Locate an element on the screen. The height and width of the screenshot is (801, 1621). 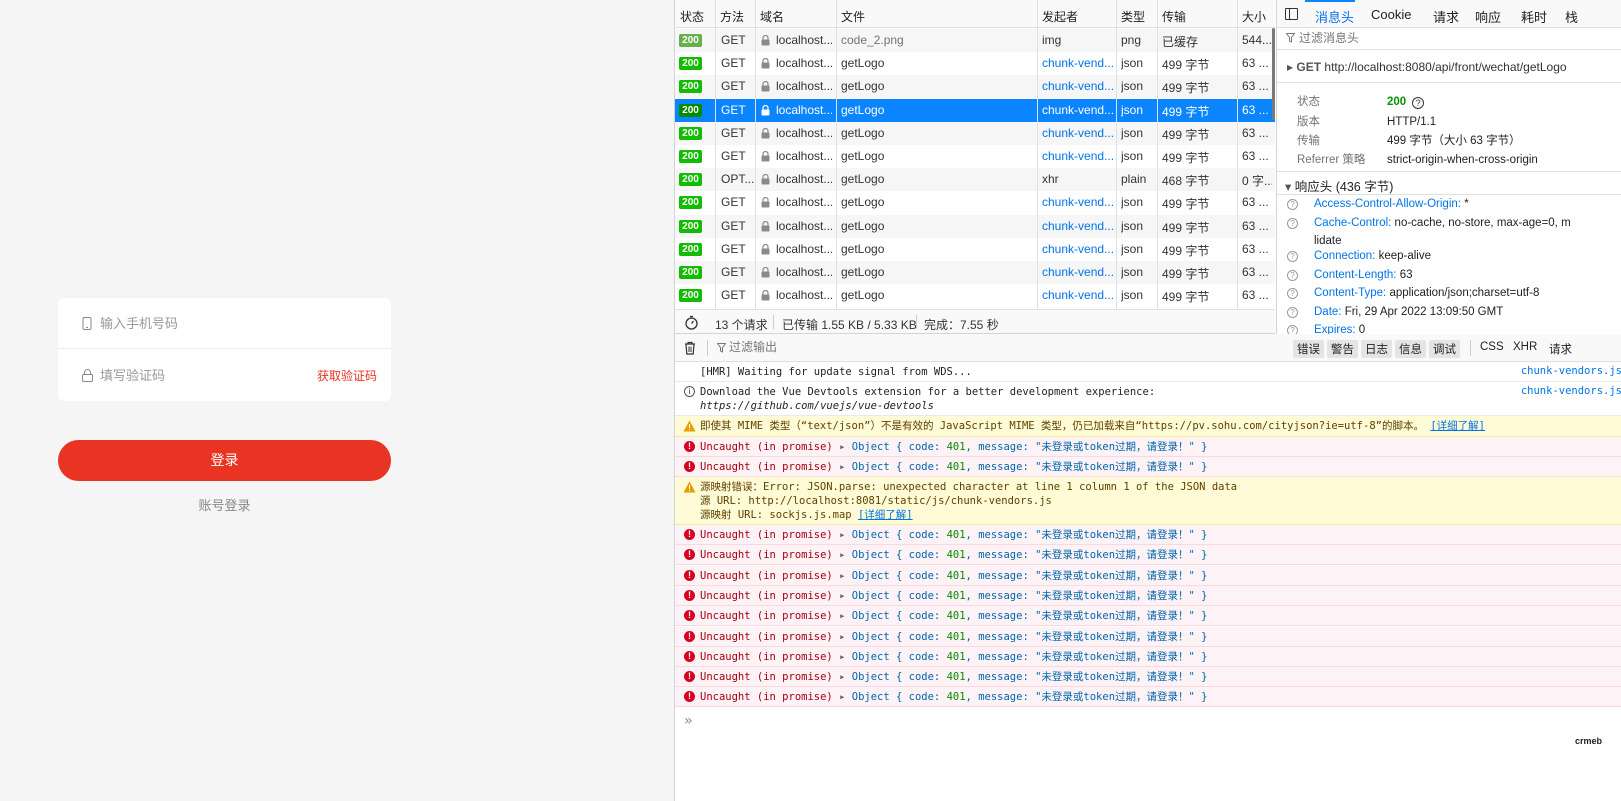
level-errors-toggle: 错误 is located at coordinates (1308, 349).